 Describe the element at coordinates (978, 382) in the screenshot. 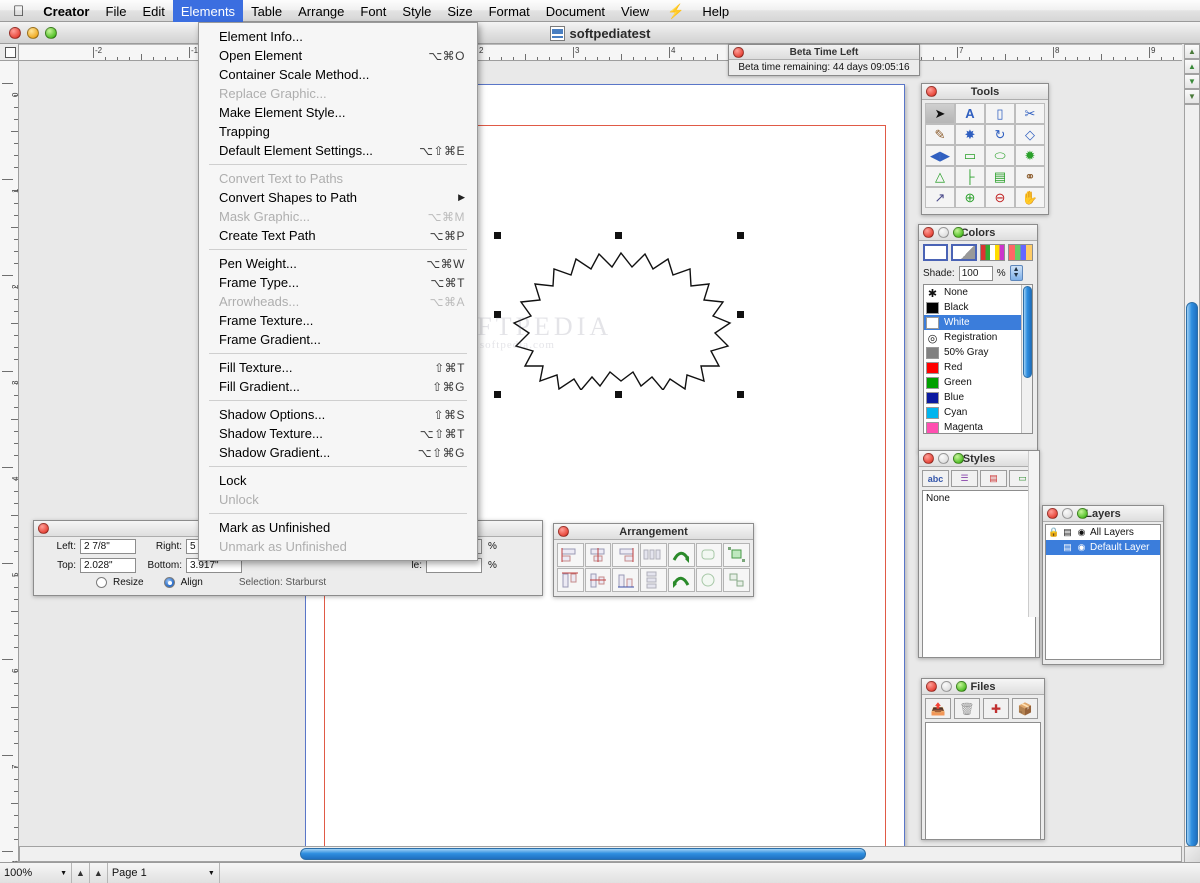

I see `color-row-green: Green` at that location.